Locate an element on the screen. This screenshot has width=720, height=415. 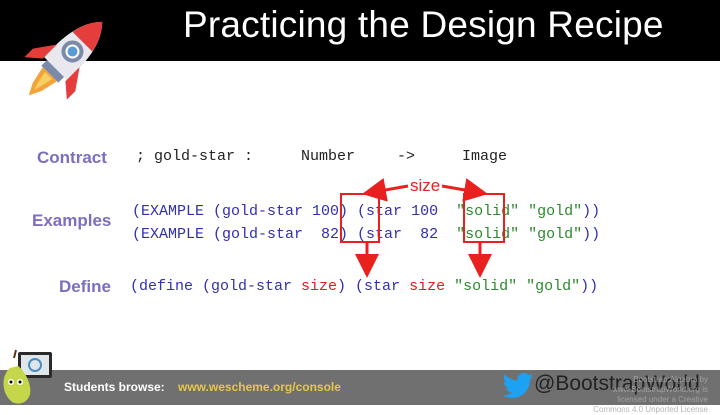
arrow-to-output-box is located at coordinates (464, 190).